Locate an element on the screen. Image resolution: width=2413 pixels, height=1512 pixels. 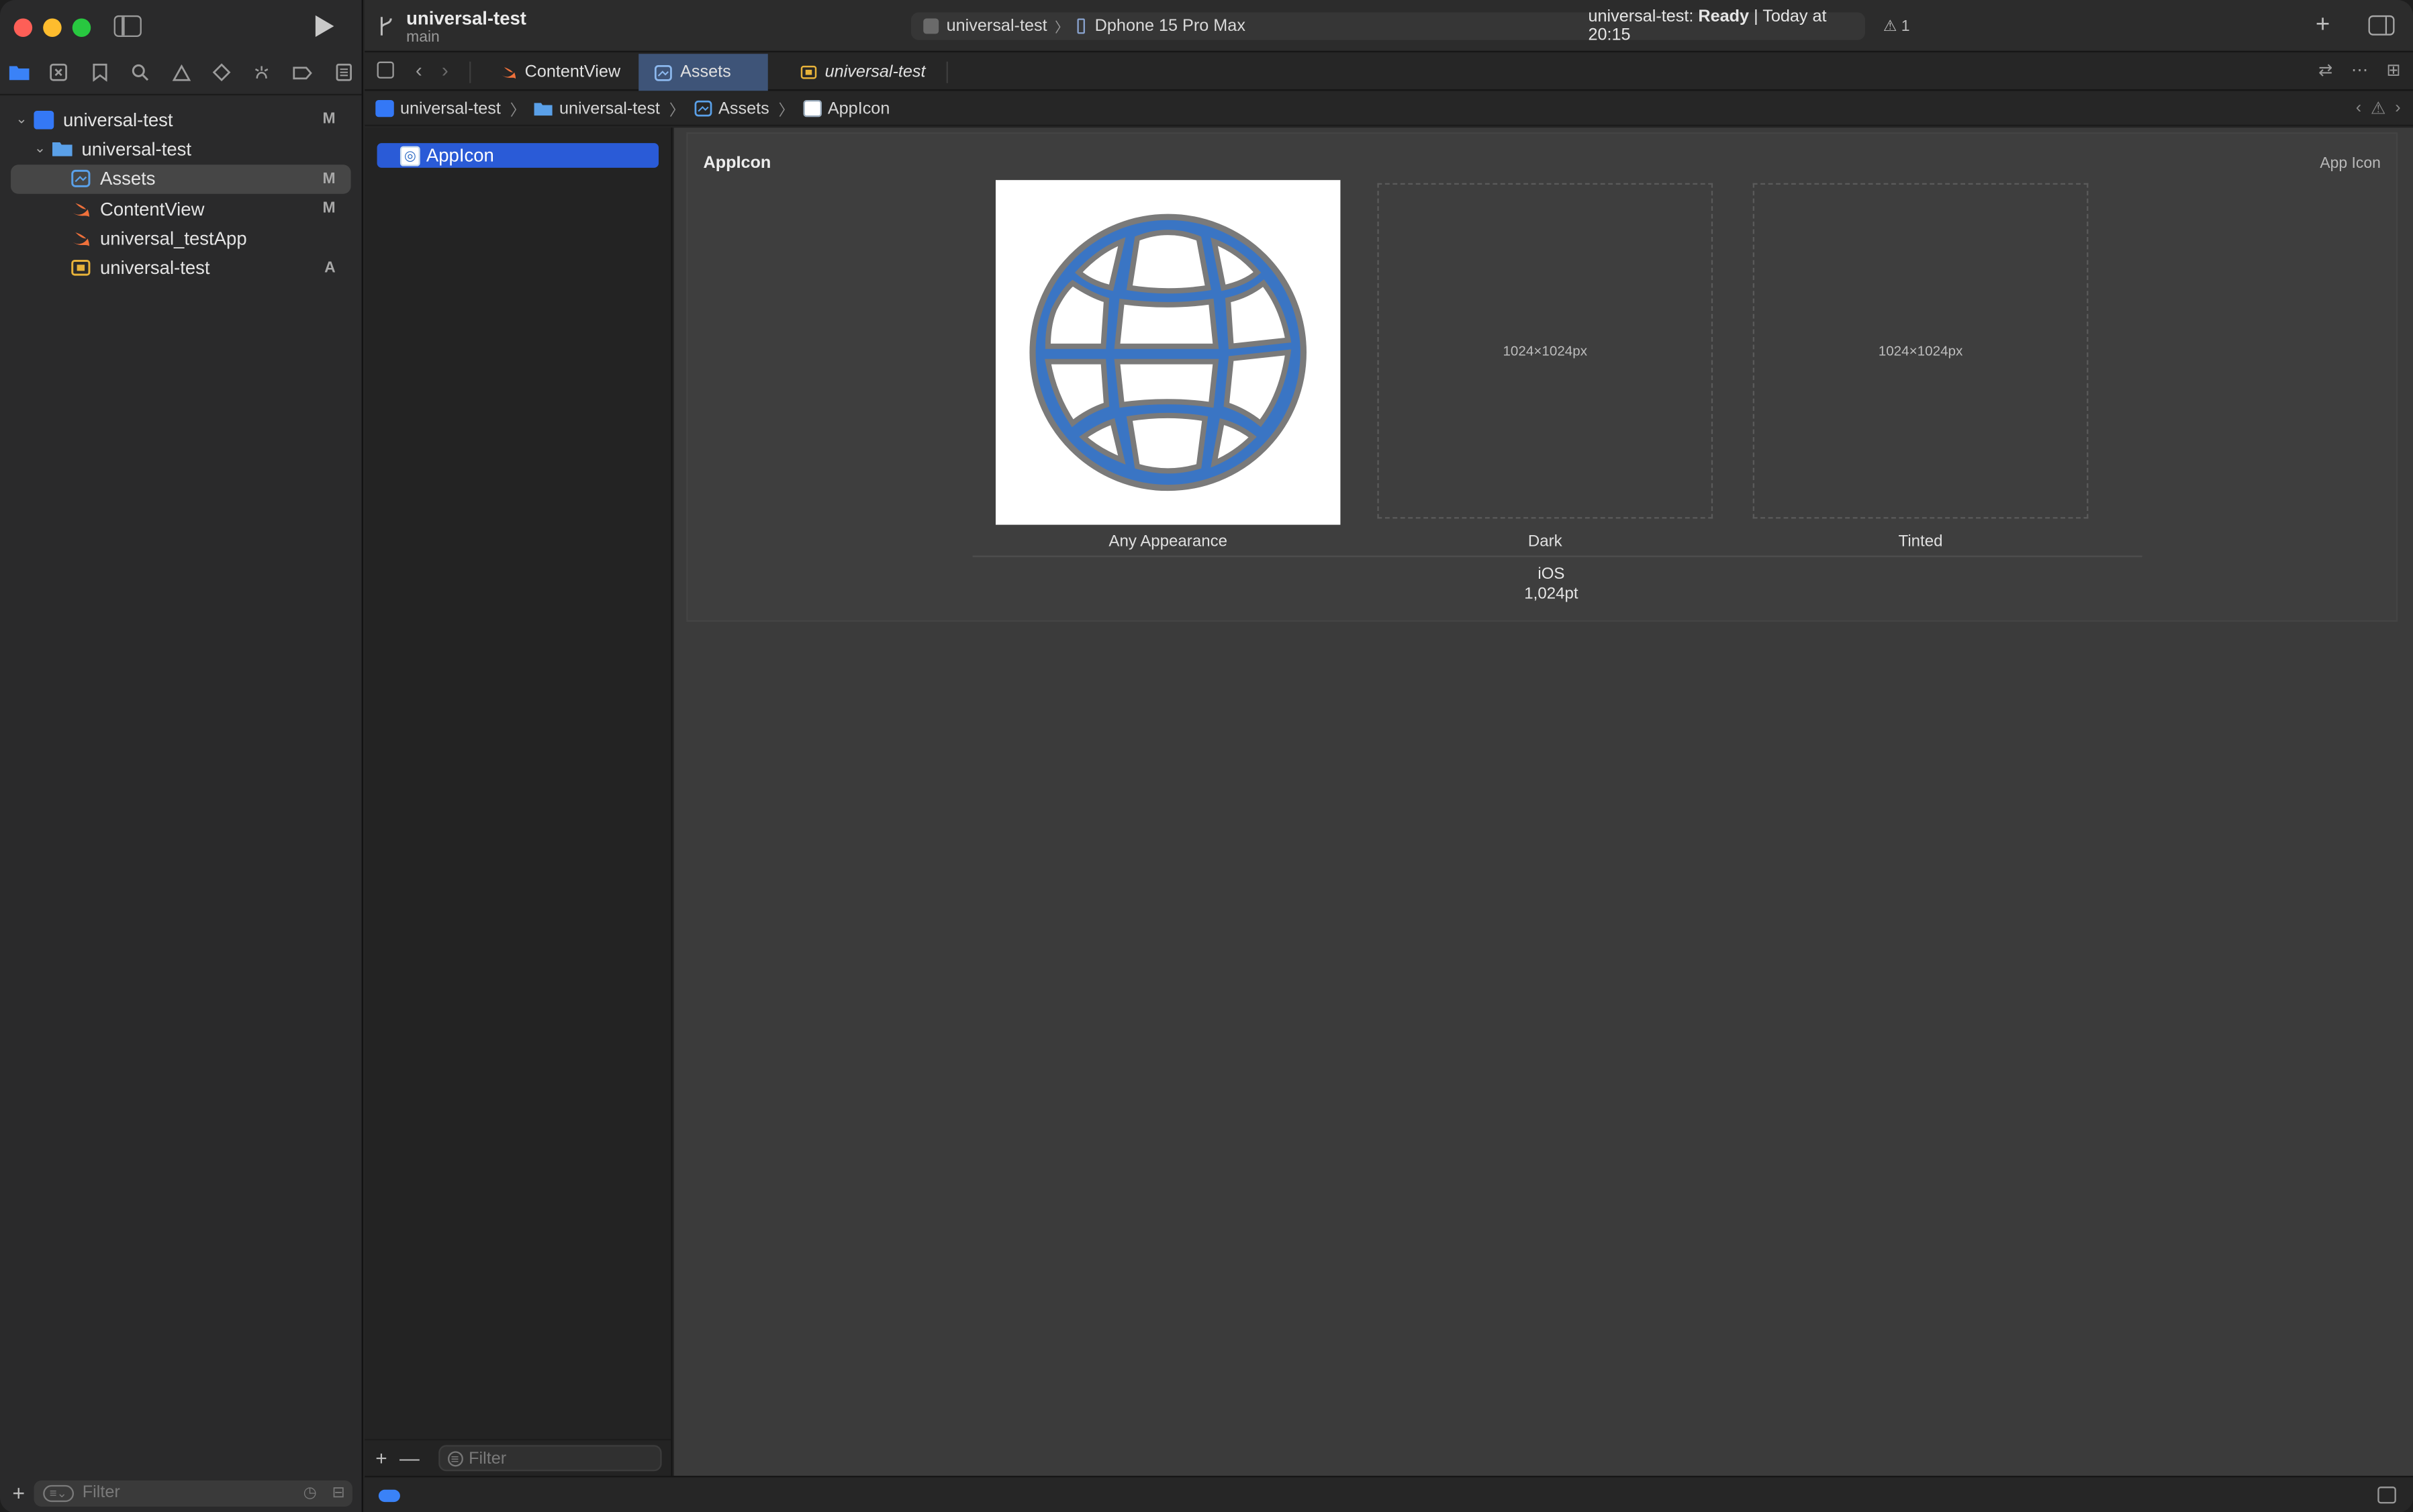
platform-caption: iOS 1,024pt is located at coordinates (1550, 584).